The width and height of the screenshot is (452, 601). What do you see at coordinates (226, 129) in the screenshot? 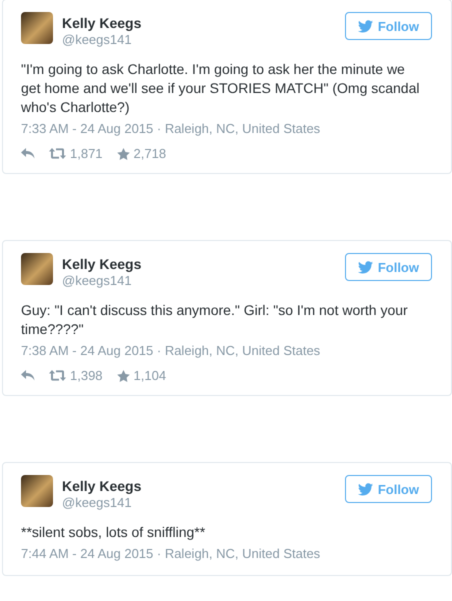
I see `tweet-timestamp: 7:33 AM - 24 Aug 2015 · Raleigh, NC, United States` at bounding box center [226, 129].